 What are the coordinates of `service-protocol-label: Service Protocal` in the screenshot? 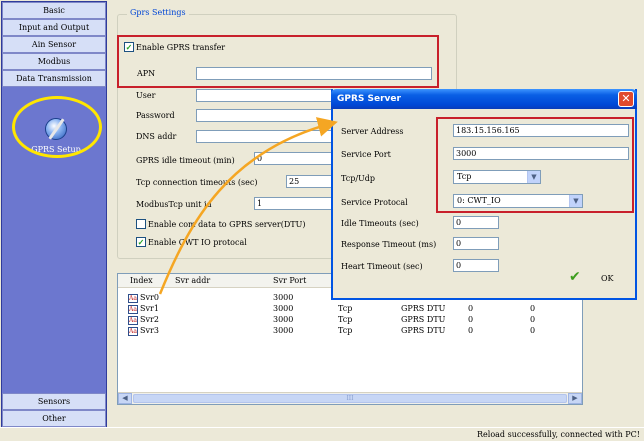 It's located at (374, 202).